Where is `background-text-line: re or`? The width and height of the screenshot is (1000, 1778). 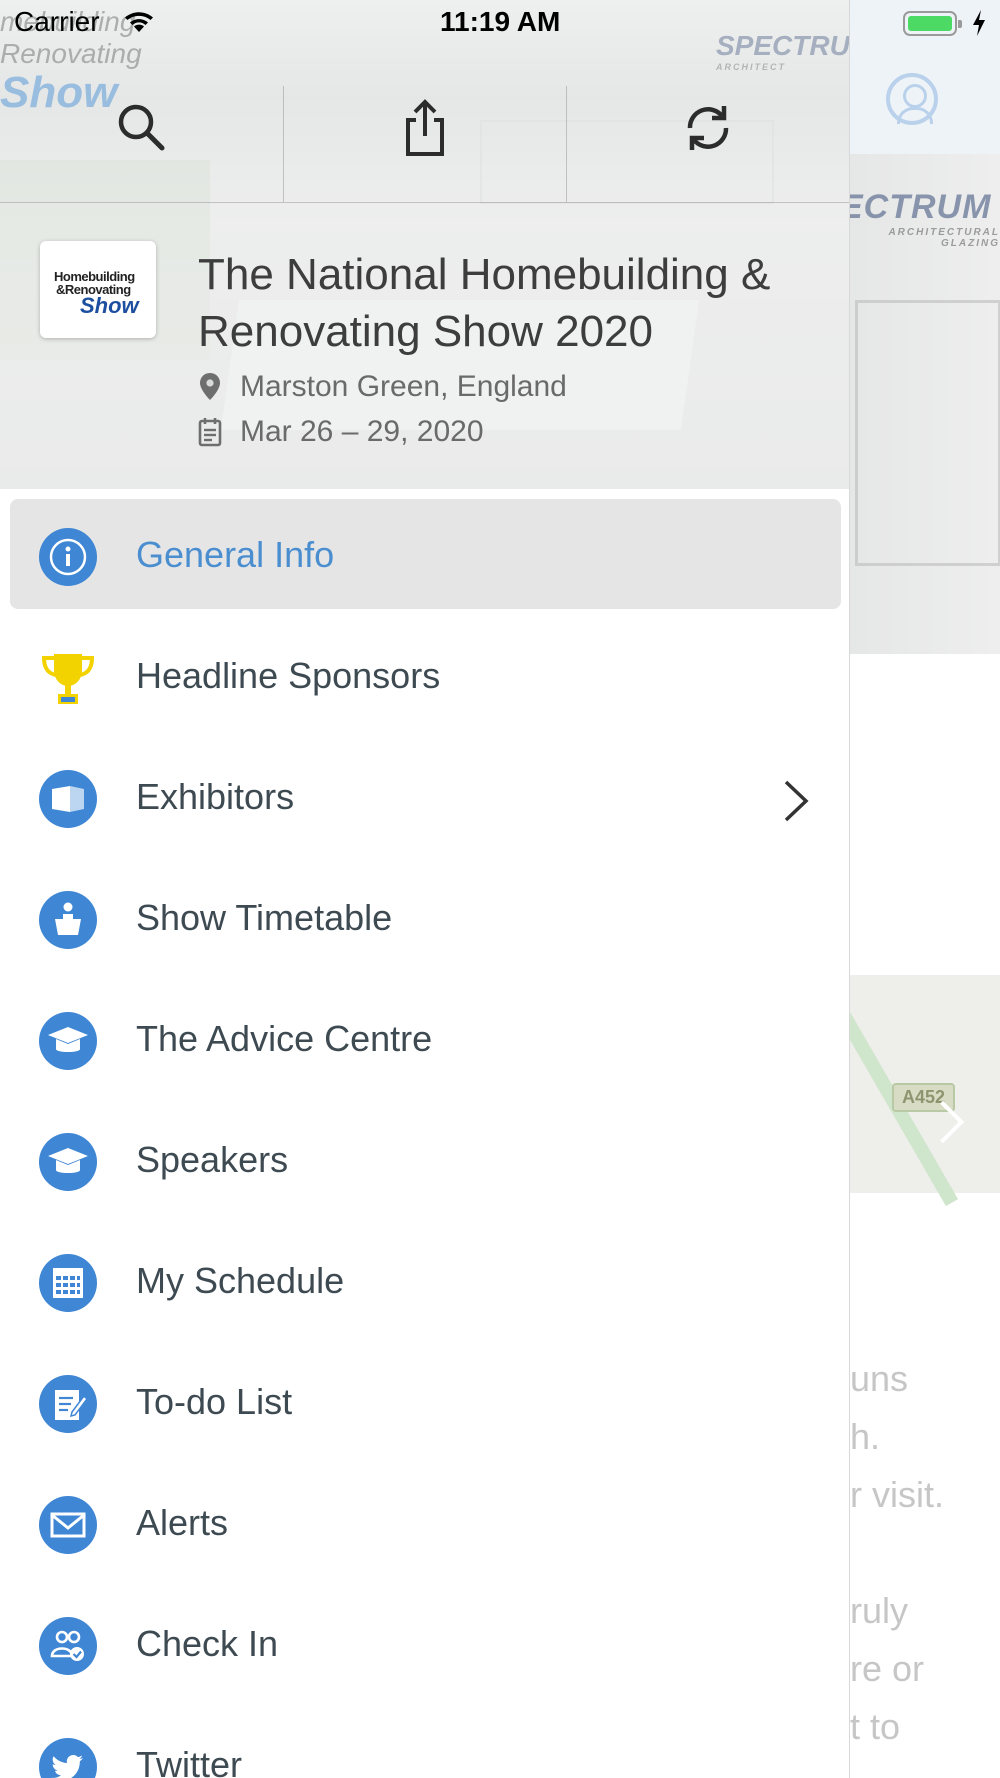 background-text-line: re or is located at coordinates (887, 1668).